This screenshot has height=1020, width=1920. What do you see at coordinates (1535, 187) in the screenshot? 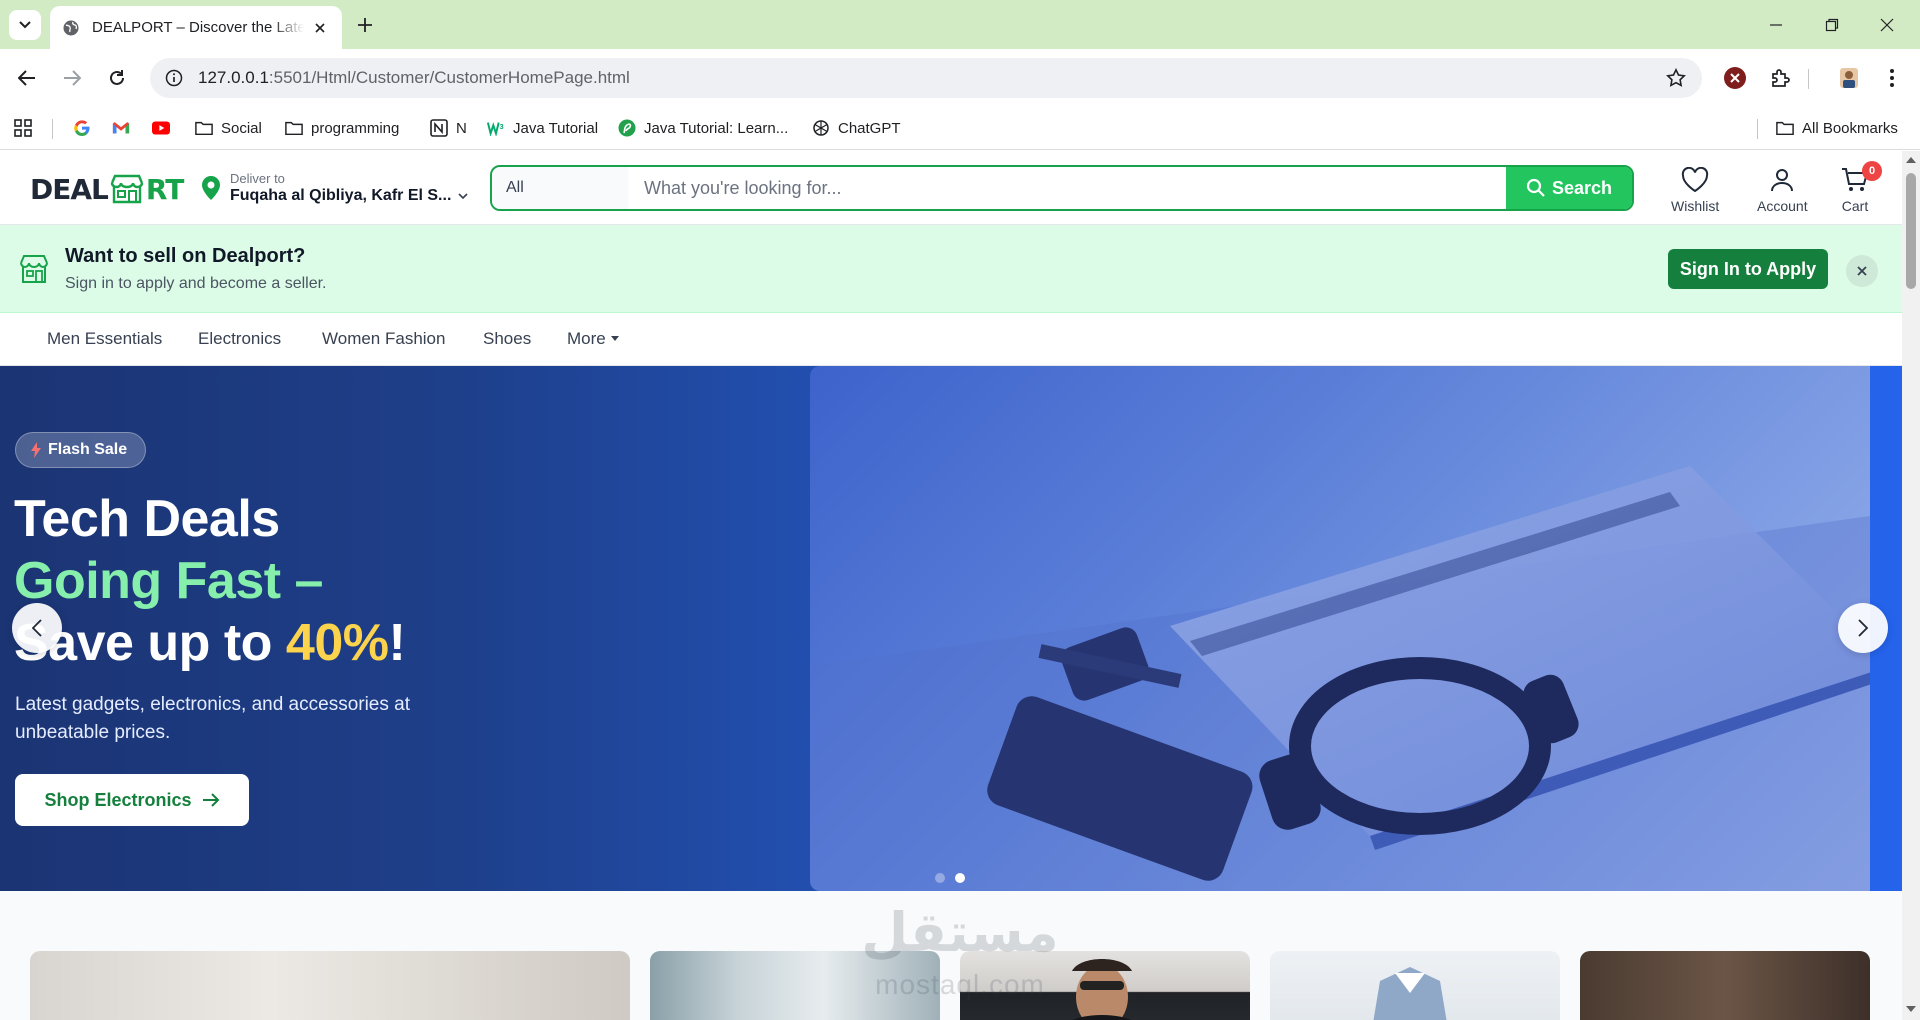
I see `search-icon` at bounding box center [1535, 187].